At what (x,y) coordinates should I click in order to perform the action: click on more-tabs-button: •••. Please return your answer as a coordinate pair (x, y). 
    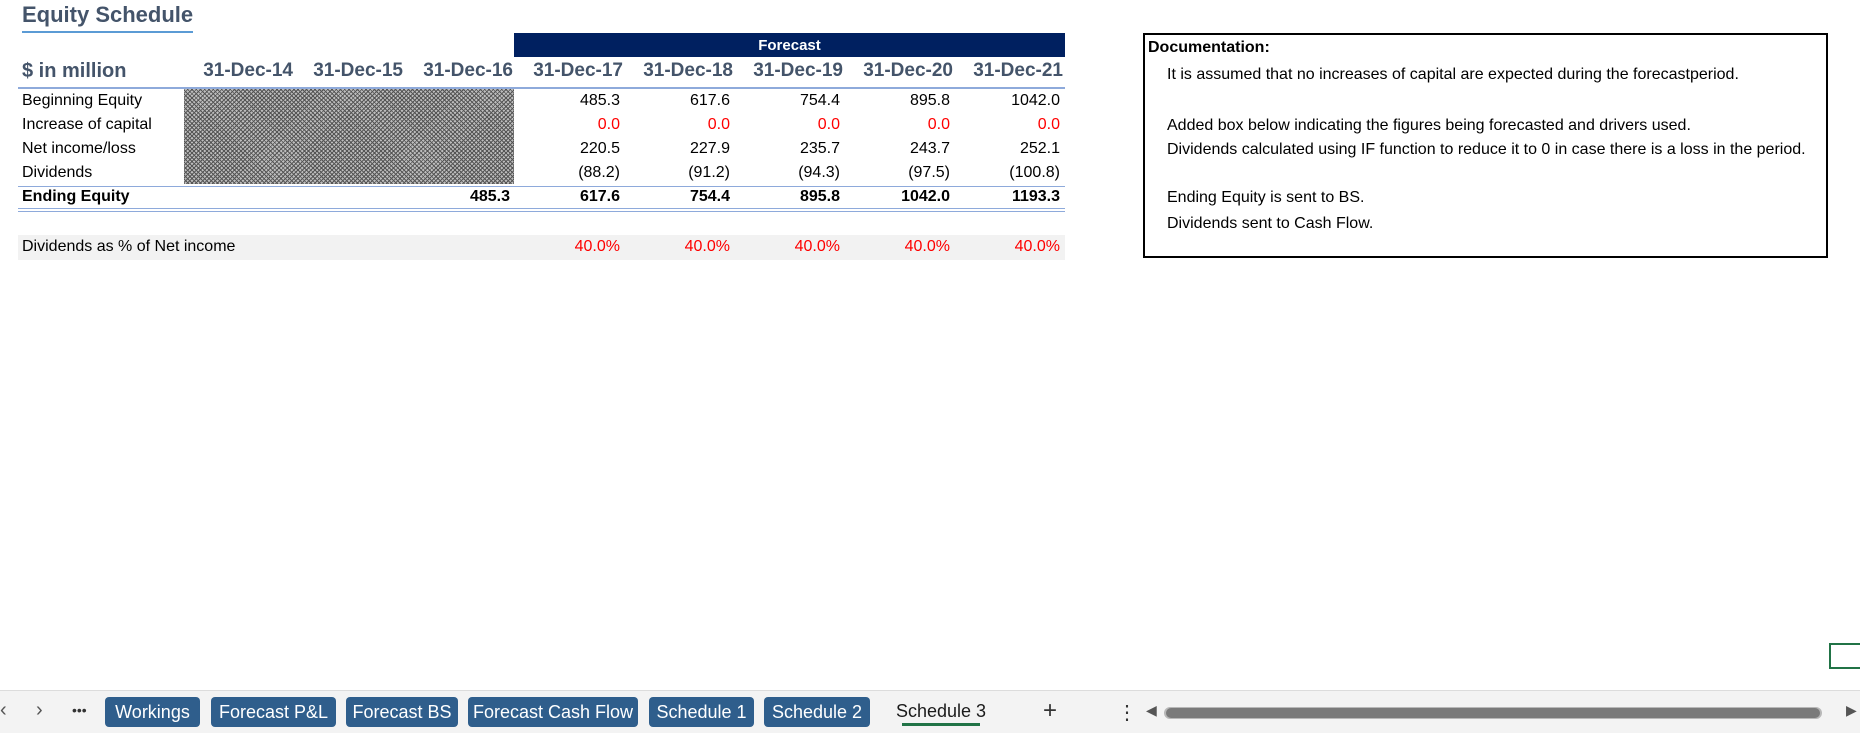
    Looking at the image, I should click on (79, 710).